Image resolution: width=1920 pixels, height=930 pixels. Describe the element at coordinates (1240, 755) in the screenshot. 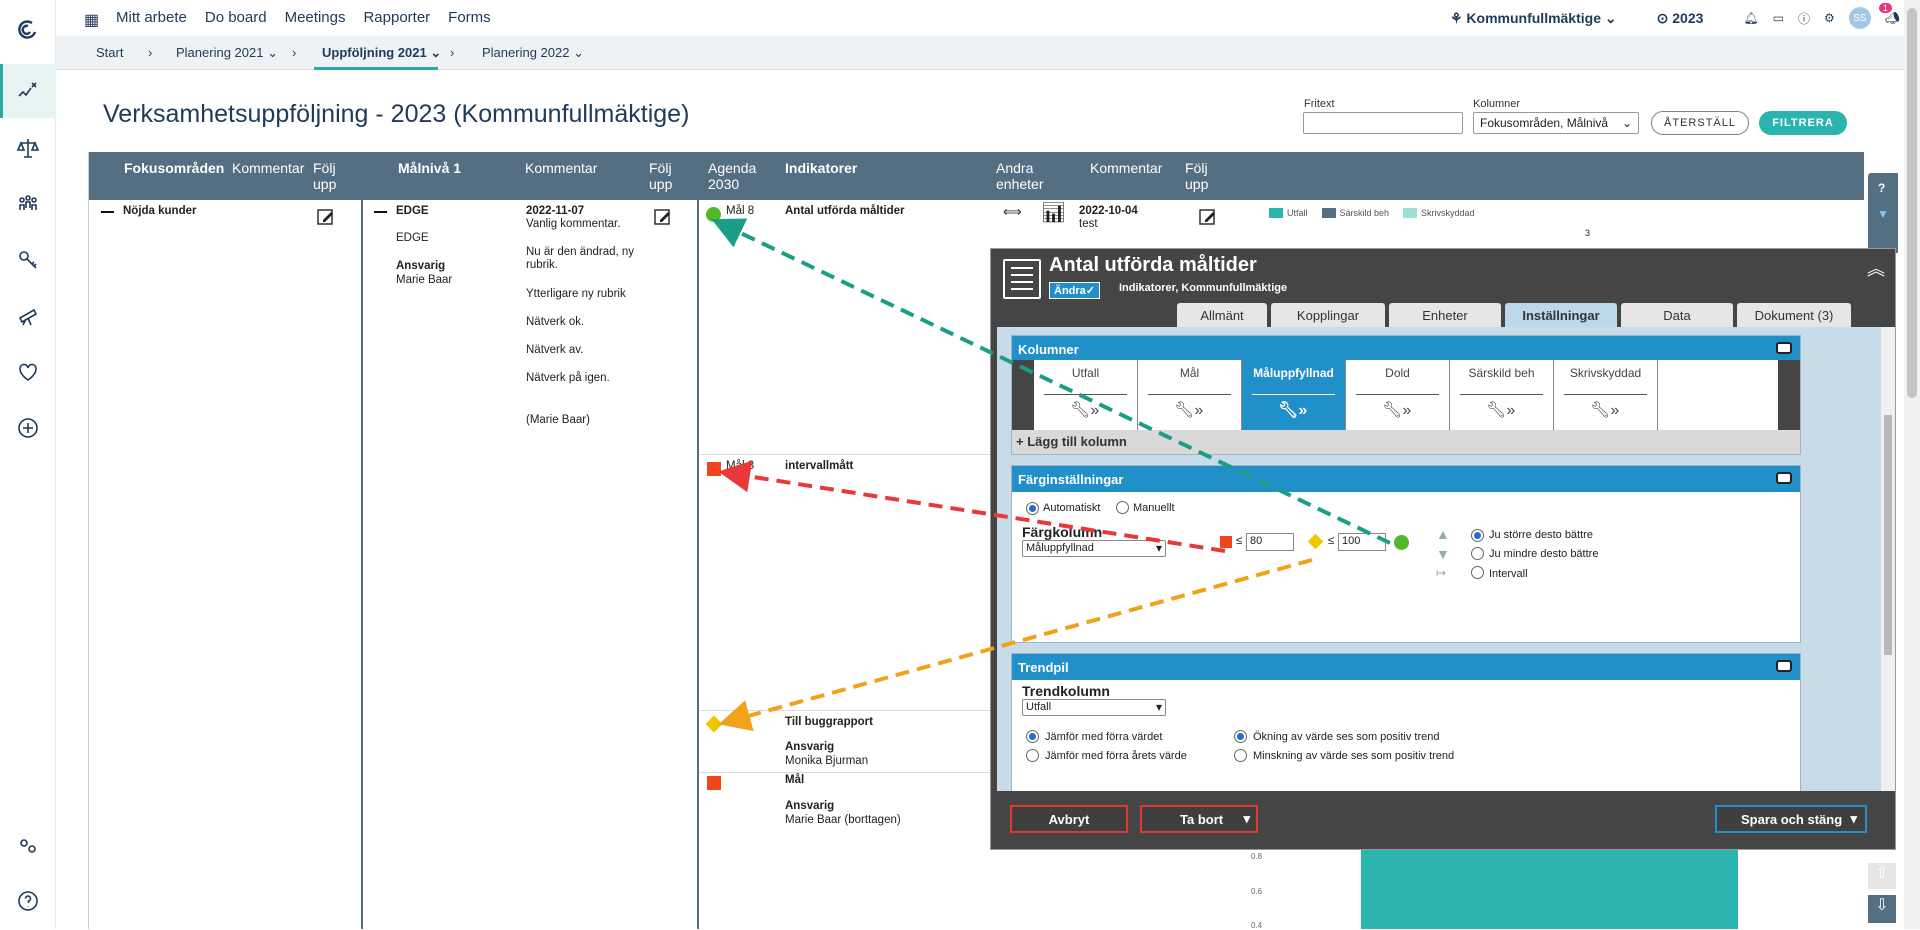

I see `radio-minskning-positiv` at that location.